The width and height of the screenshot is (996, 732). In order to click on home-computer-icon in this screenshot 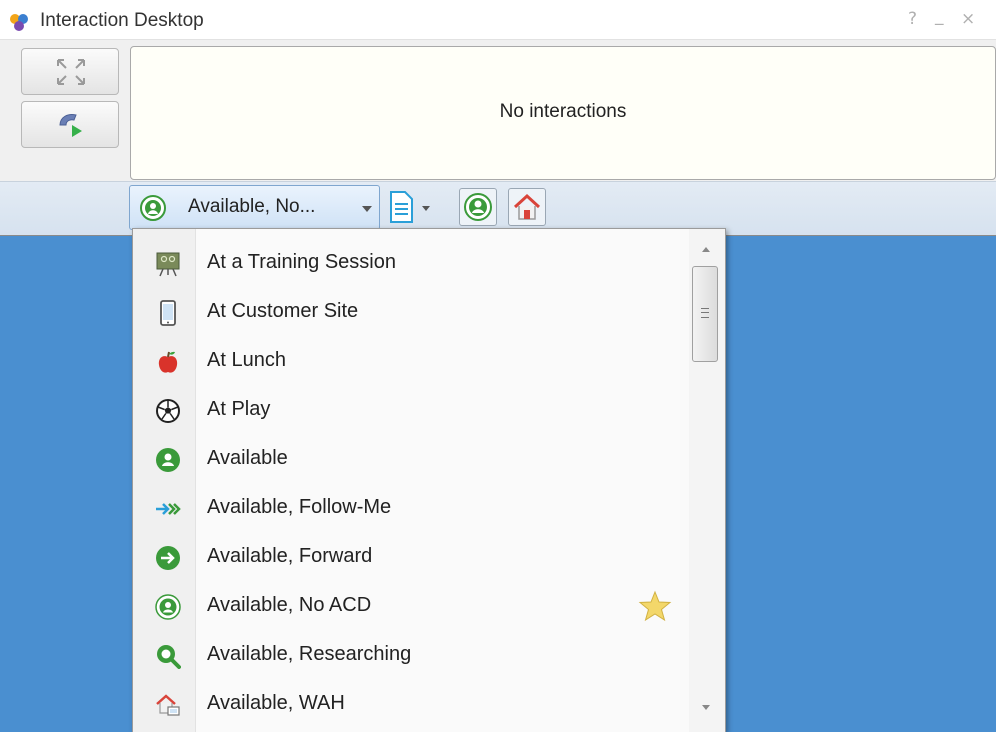, I will do `click(168, 705)`.